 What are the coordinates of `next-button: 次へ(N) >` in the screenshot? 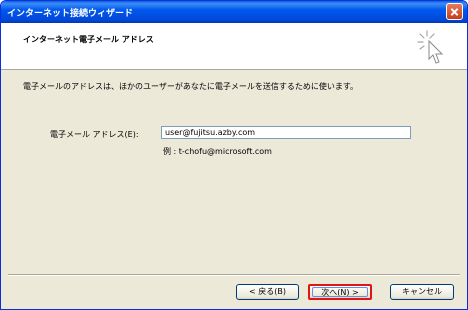 It's located at (340, 292).